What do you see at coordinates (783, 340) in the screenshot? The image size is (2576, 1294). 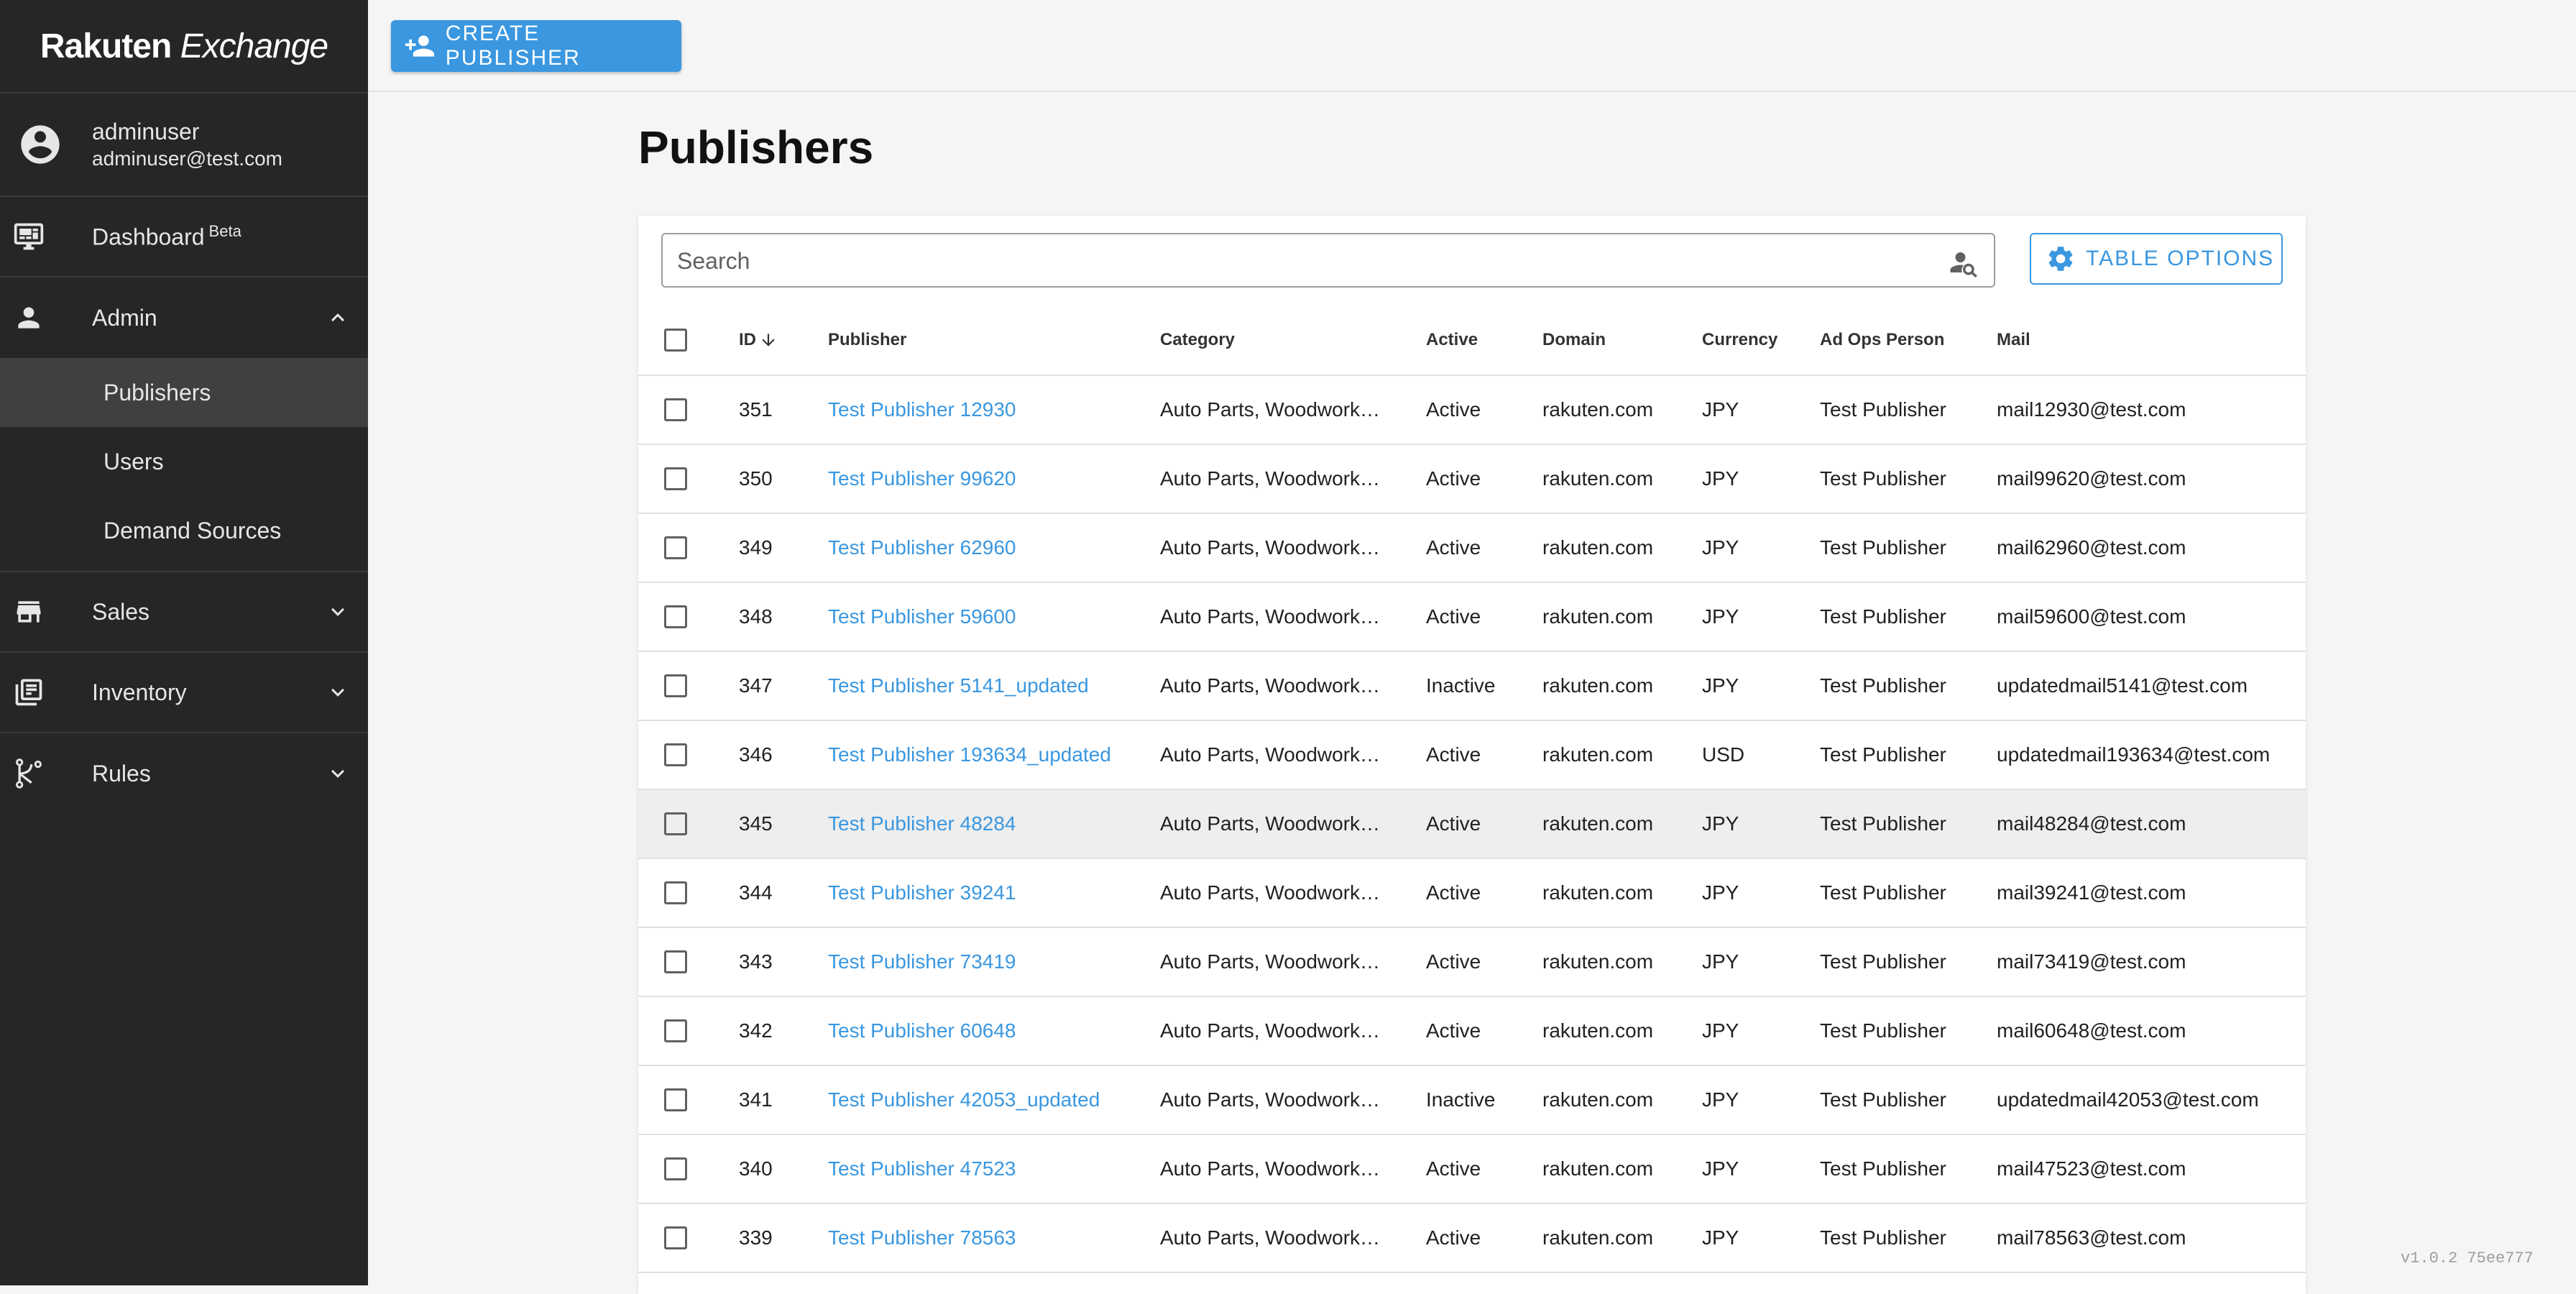 I see `column-header-id: ID` at bounding box center [783, 340].